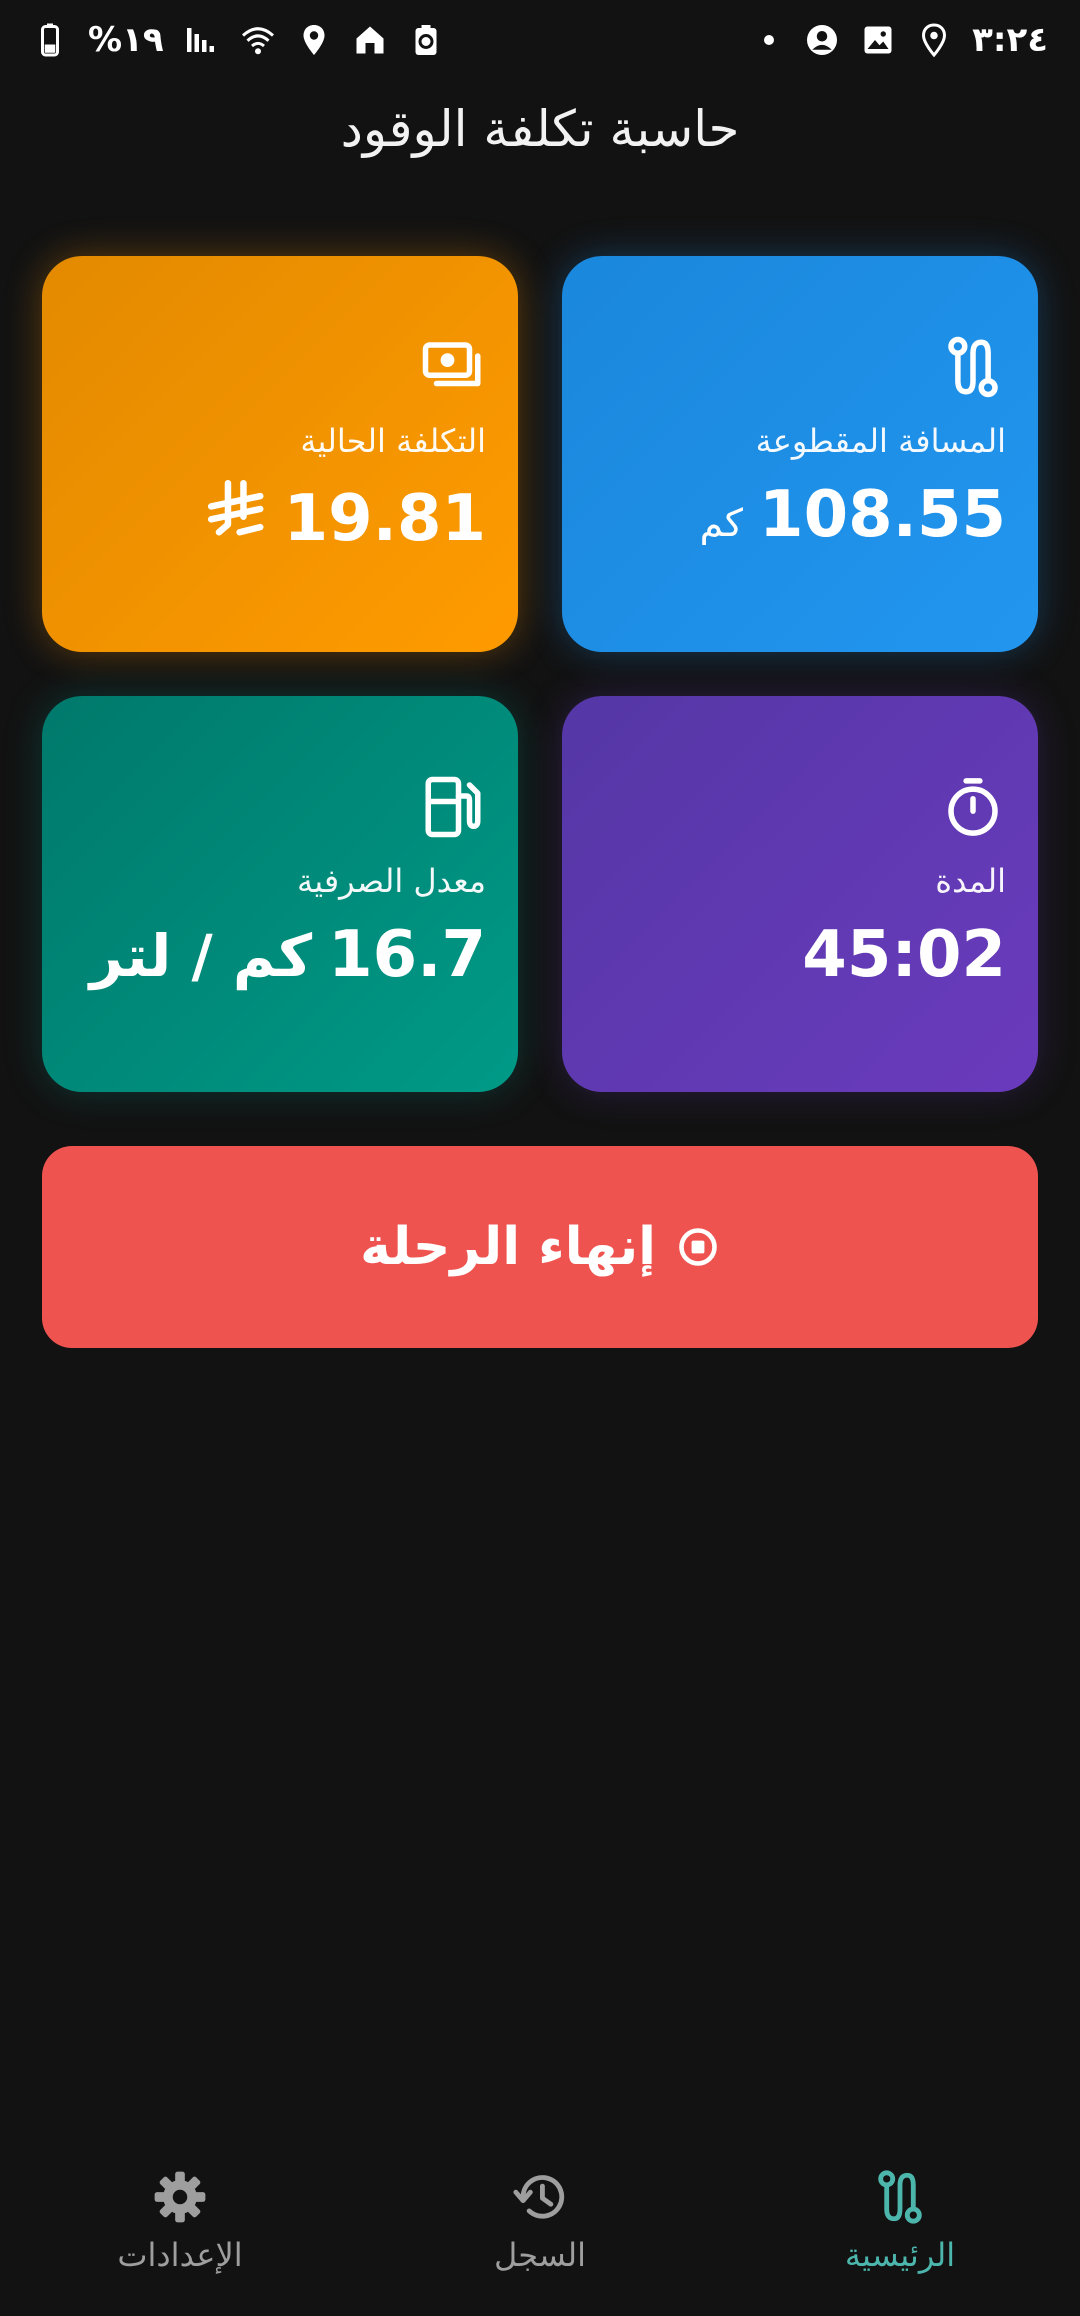 The height and width of the screenshot is (2316, 1080). I want to click on location-icon, so click(314, 40).